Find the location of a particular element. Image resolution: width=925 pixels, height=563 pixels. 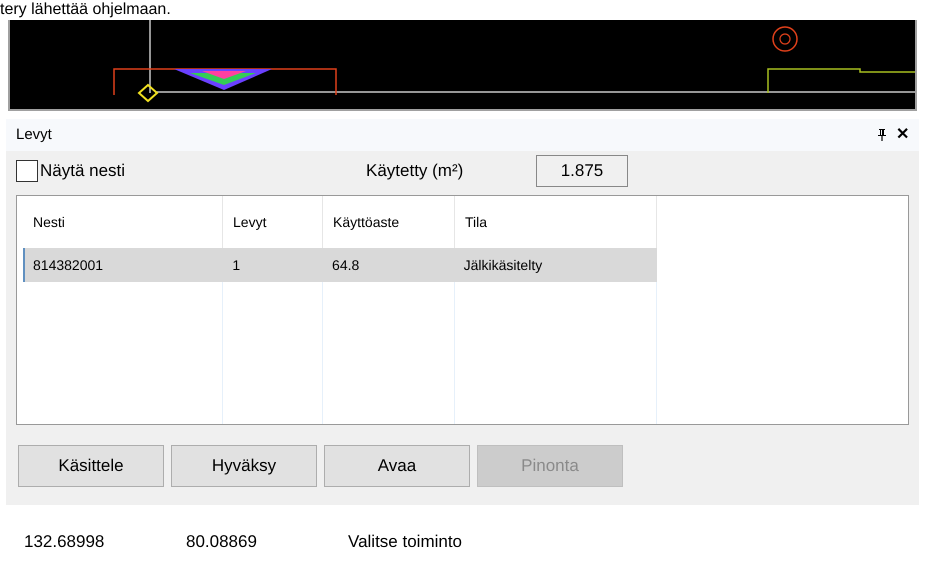

used-area-field: 1.875 is located at coordinates (582, 171).